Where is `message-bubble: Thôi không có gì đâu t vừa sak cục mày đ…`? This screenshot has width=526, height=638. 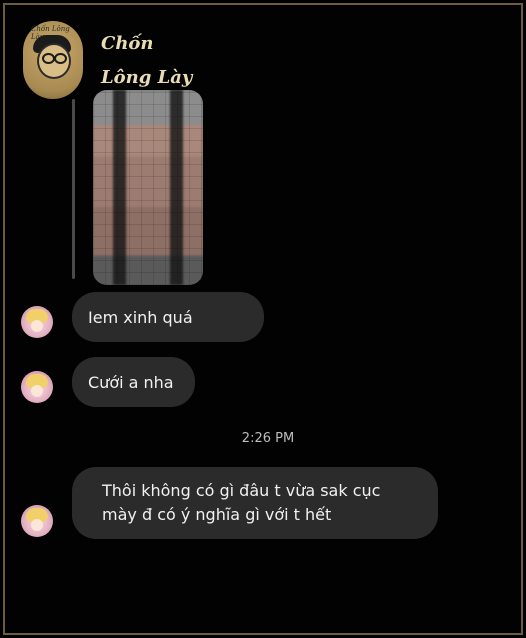 message-bubble: Thôi không có gì đâu t vừa sak cục mày đ… is located at coordinates (255, 503).